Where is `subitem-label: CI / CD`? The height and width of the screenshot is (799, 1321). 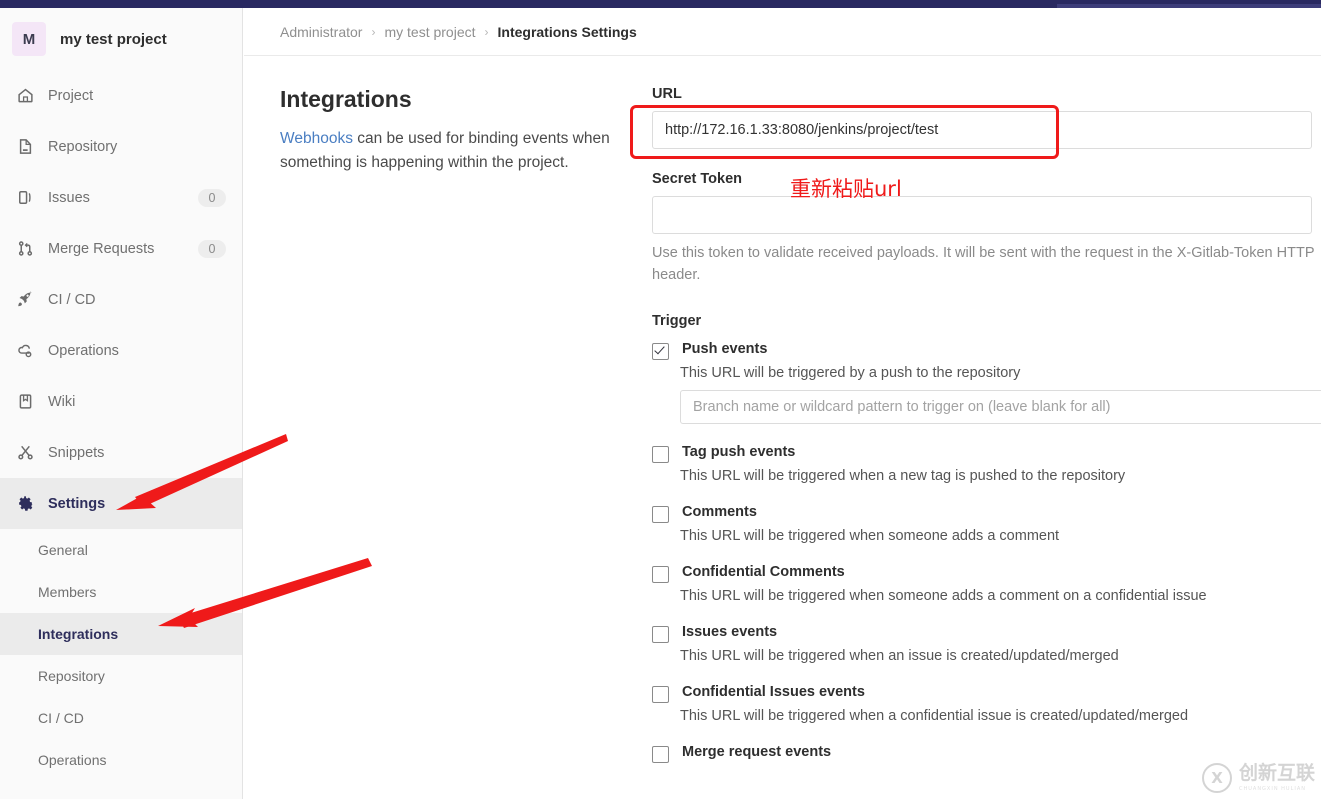
subitem-label: CI / CD is located at coordinates (61, 718).